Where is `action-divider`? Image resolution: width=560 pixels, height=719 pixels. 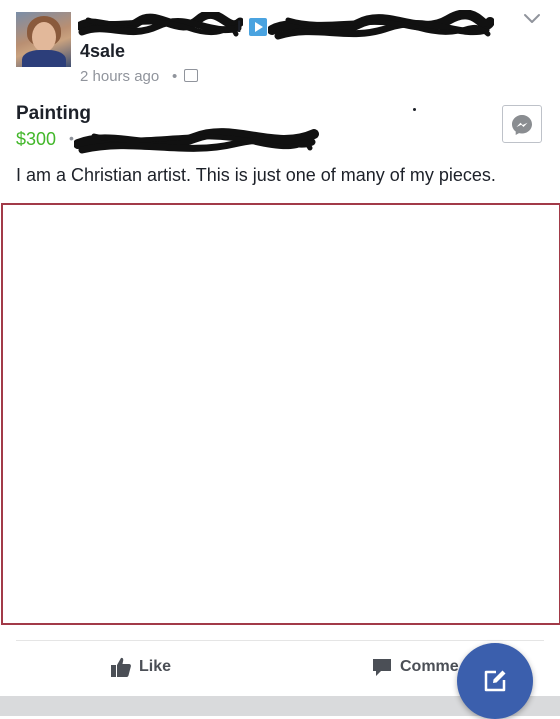 action-divider is located at coordinates (280, 640).